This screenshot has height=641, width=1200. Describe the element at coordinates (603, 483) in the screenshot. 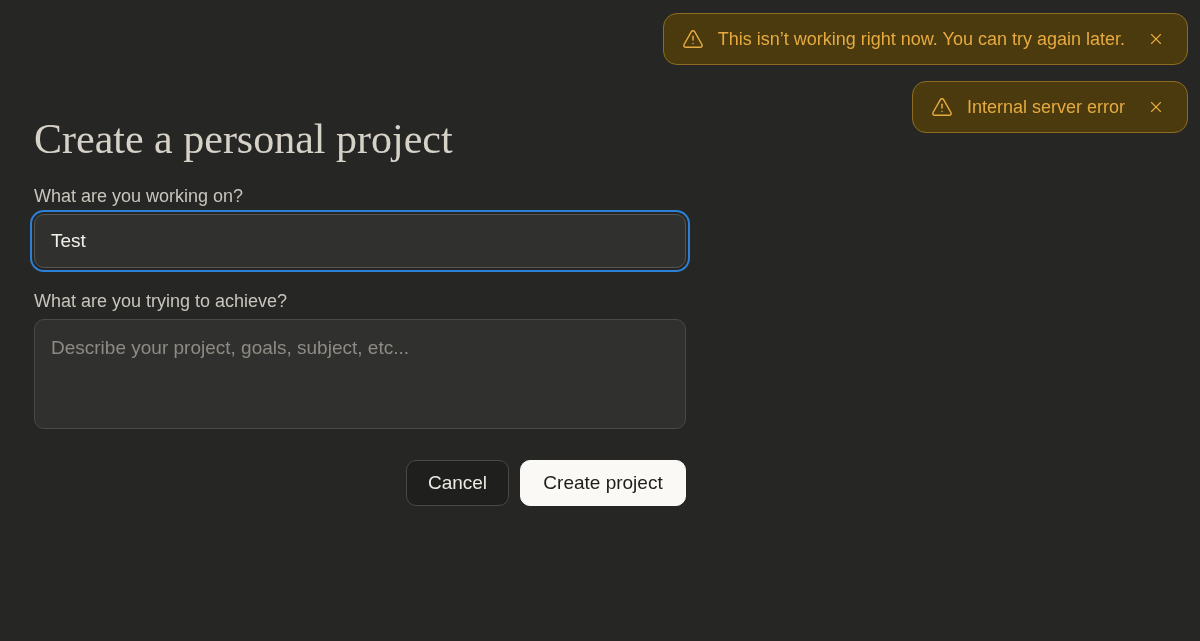

I see `create-button: Create project` at that location.